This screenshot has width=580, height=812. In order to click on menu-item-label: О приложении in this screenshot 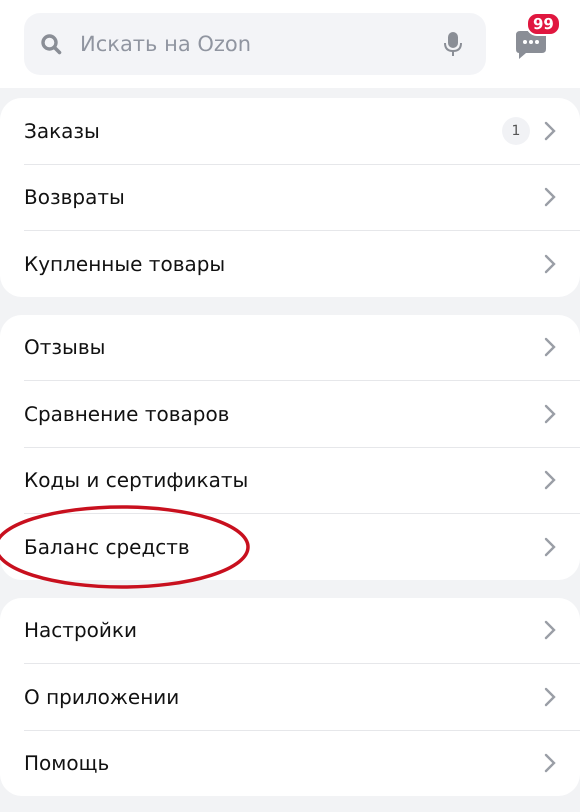, I will do `click(102, 696)`.